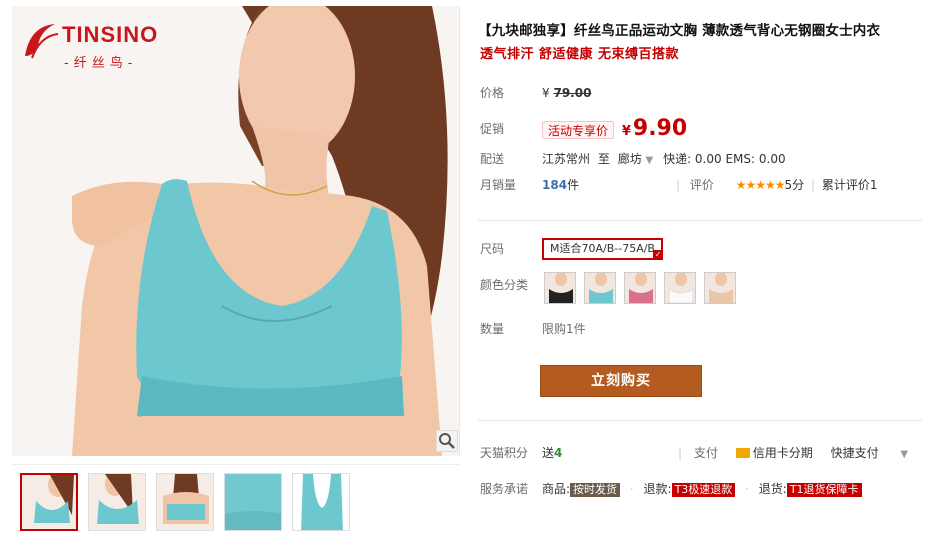  Describe the element at coordinates (580, 54) in the screenshot. I see `product-subtitle: 透气排汗 舒适健康 无束缚百搭款` at that location.